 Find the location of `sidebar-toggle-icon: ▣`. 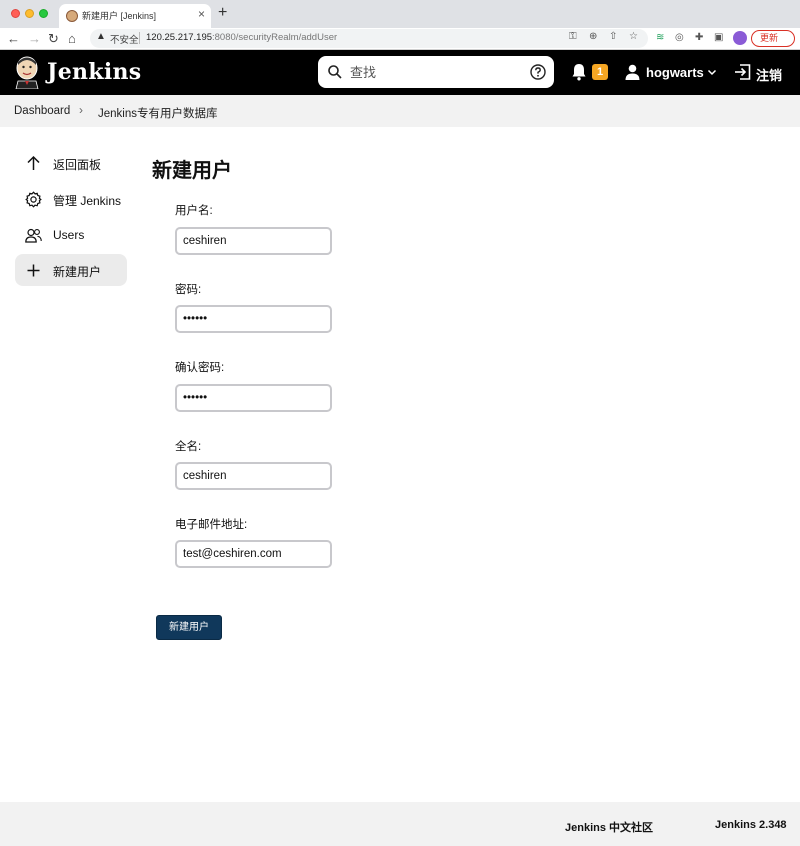

sidebar-toggle-icon: ▣ is located at coordinates (718, 38).